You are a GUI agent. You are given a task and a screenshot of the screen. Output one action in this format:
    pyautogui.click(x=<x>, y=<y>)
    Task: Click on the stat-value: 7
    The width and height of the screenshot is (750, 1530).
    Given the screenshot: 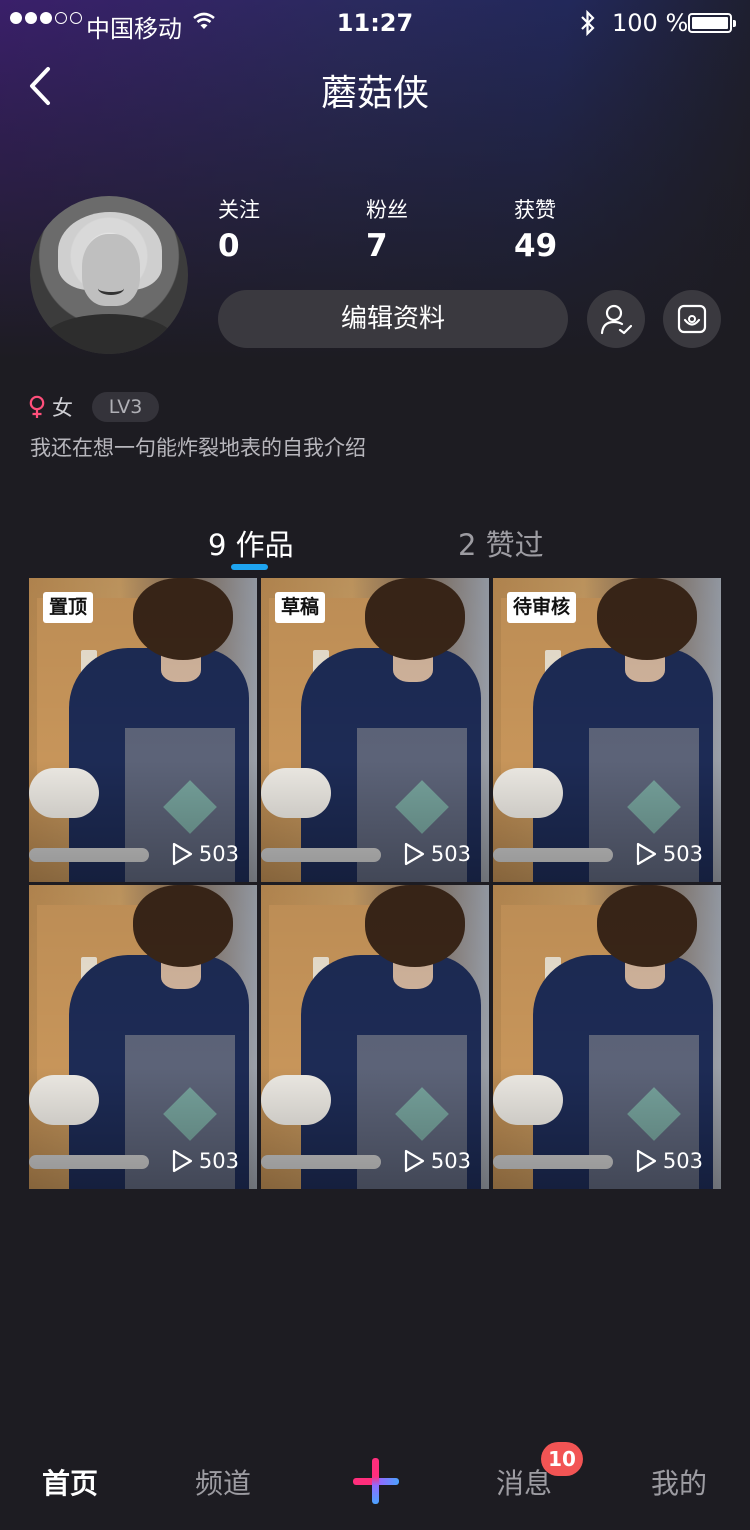 What is the action you would take?
    pyautogui.click(x=377, y=246)
    